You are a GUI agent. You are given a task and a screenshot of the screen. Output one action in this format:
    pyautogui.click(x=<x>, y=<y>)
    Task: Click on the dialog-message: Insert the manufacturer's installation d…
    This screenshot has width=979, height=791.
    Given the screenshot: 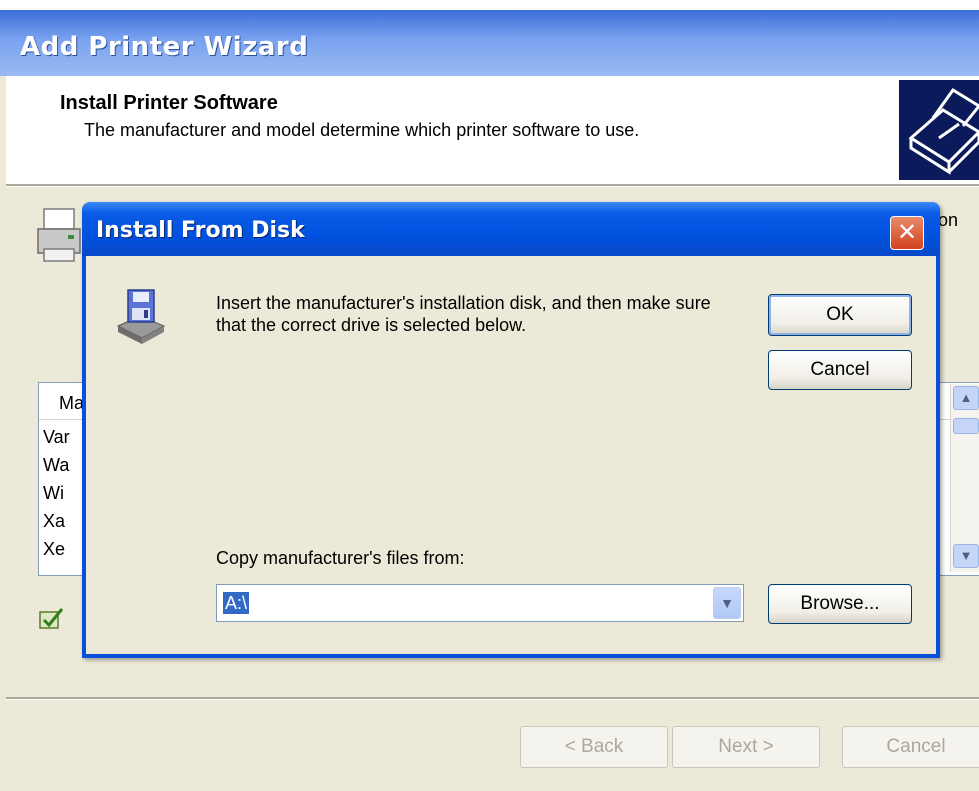 What is the action you would take?
    pyautogui.click(x=463, y=314)
    